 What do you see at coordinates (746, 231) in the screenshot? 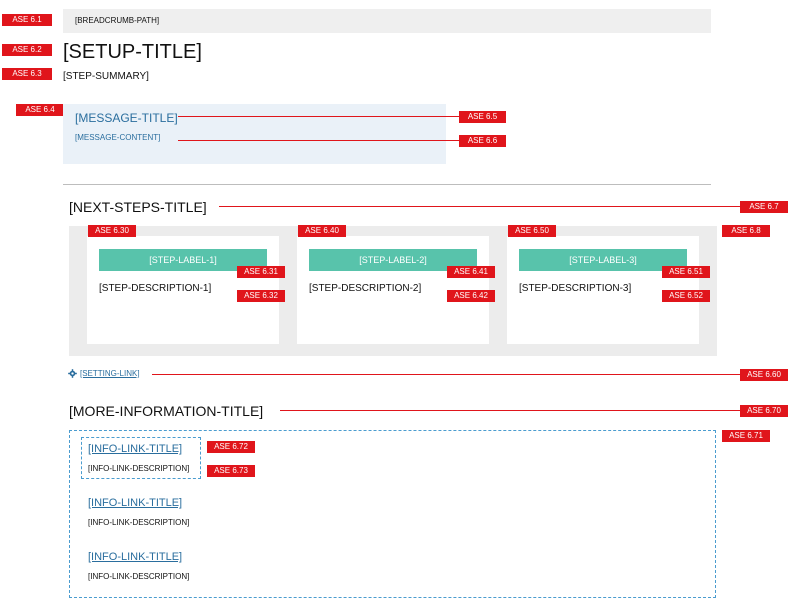
I see `annotation-tag: ASE 6.8` at bounding box center [746, 231].